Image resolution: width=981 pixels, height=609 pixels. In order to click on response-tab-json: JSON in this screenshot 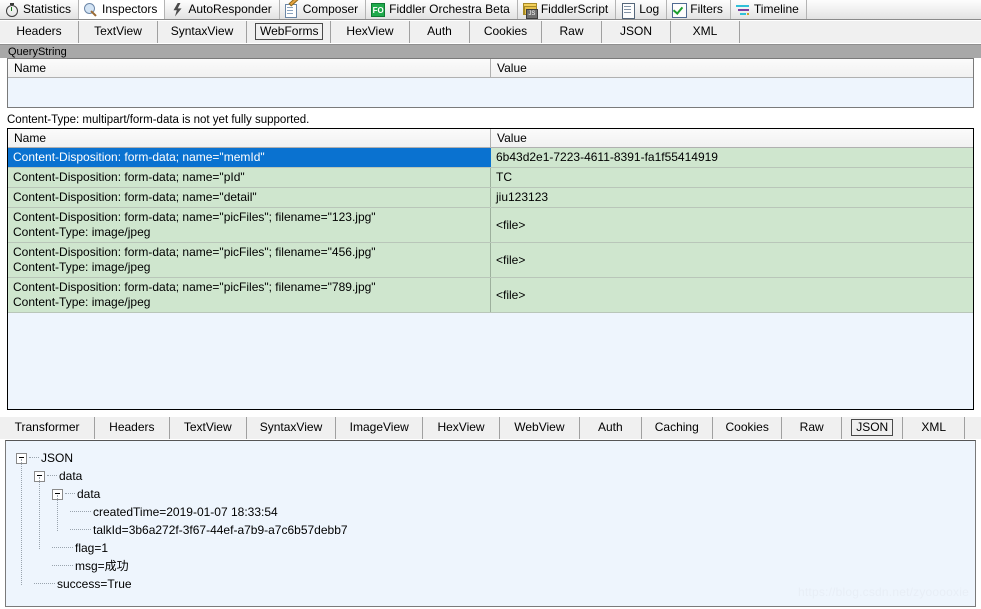, I will do `click(872, 428)`.